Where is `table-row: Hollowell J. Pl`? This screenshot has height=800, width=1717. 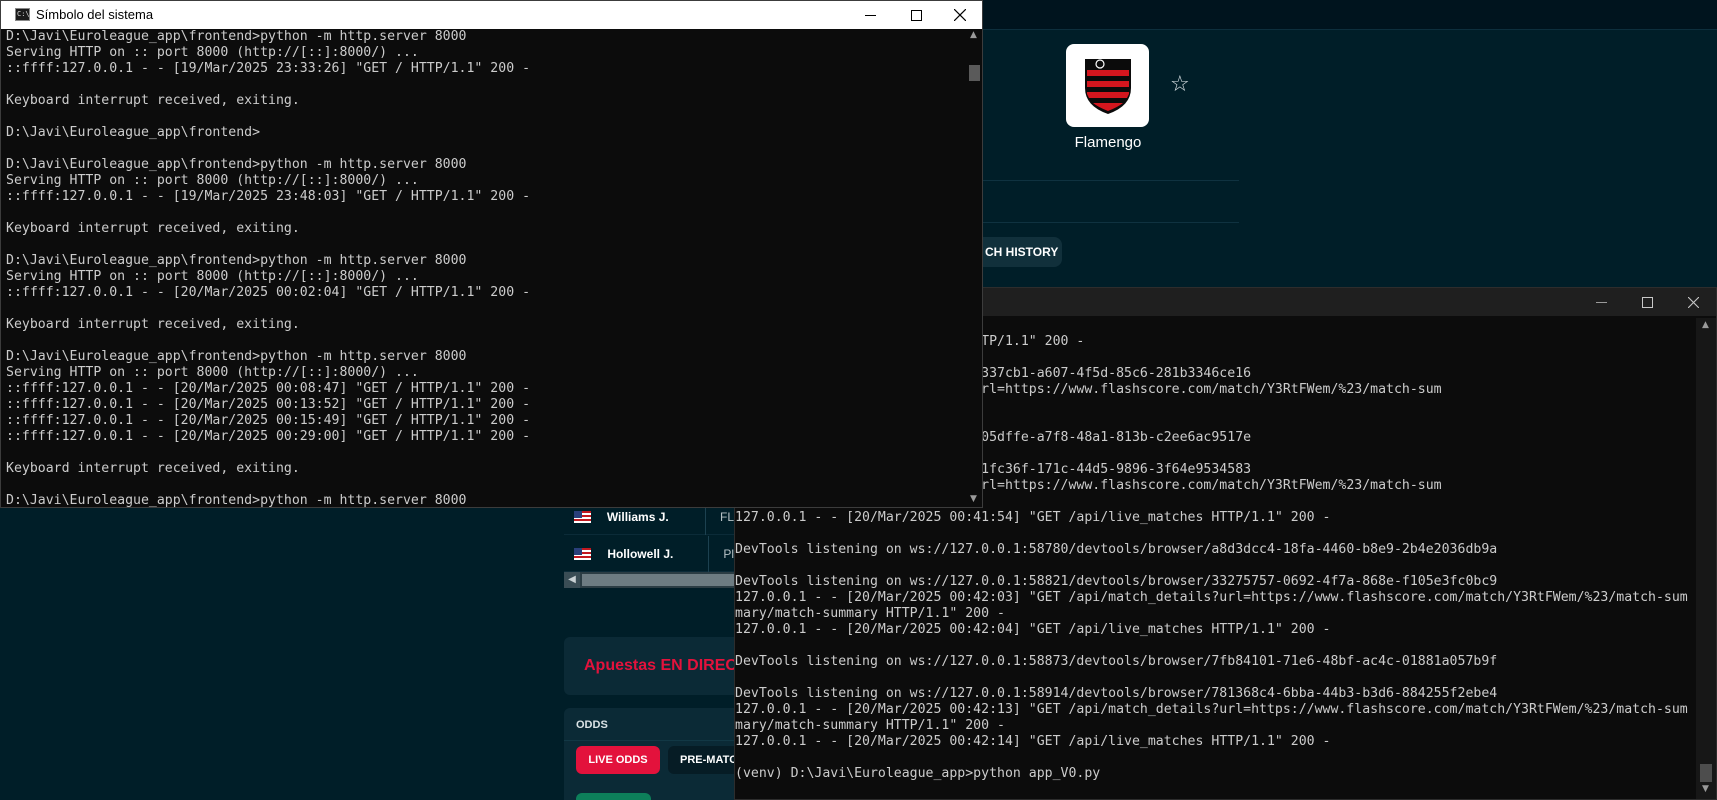 table-row: Hollowell J. Pl is located at coordinates (649, 553).